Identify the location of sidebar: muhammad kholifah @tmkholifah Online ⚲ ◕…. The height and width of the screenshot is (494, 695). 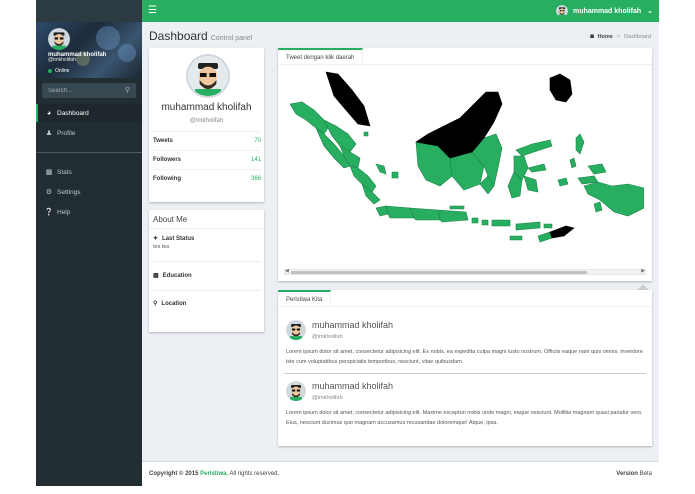
(89, 254).